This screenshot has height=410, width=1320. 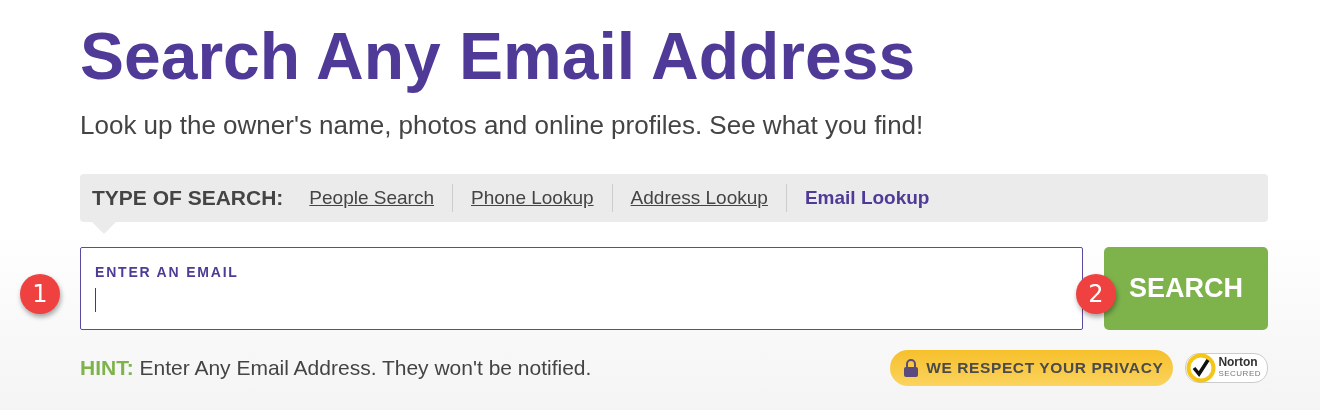 What do you see at coordinates (95, 300) in the screenshot?
I see `text-cursor` at bounding box center [95, 300].